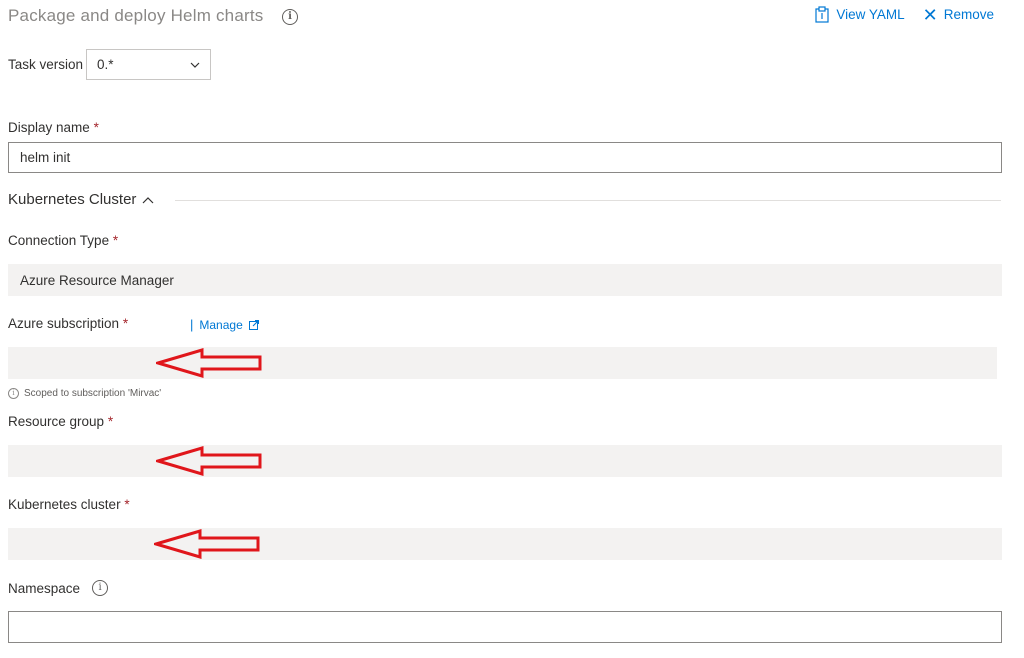 The image size is (1024, 658). I want to click on kubernetes-cluster-label: Kubernetes cluster *, so click(69, 504).